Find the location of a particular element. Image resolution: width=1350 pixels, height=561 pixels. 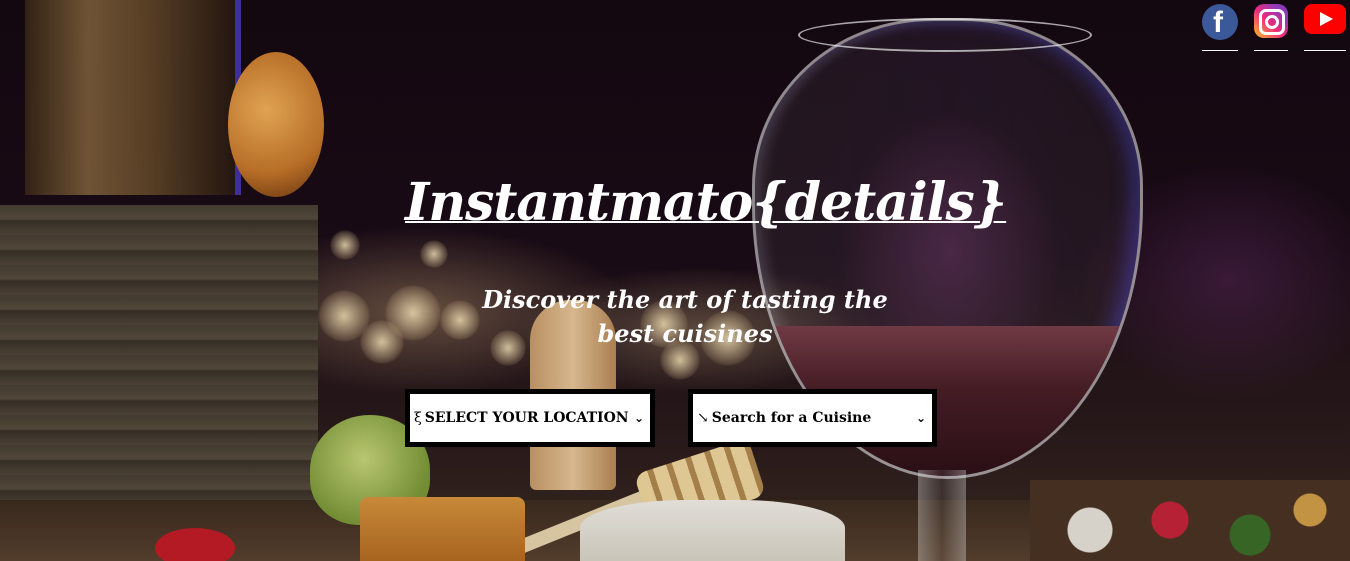

cuisine-select: ↘ Search for a Cuisine ⌄ is located at coordinates (812, 418).